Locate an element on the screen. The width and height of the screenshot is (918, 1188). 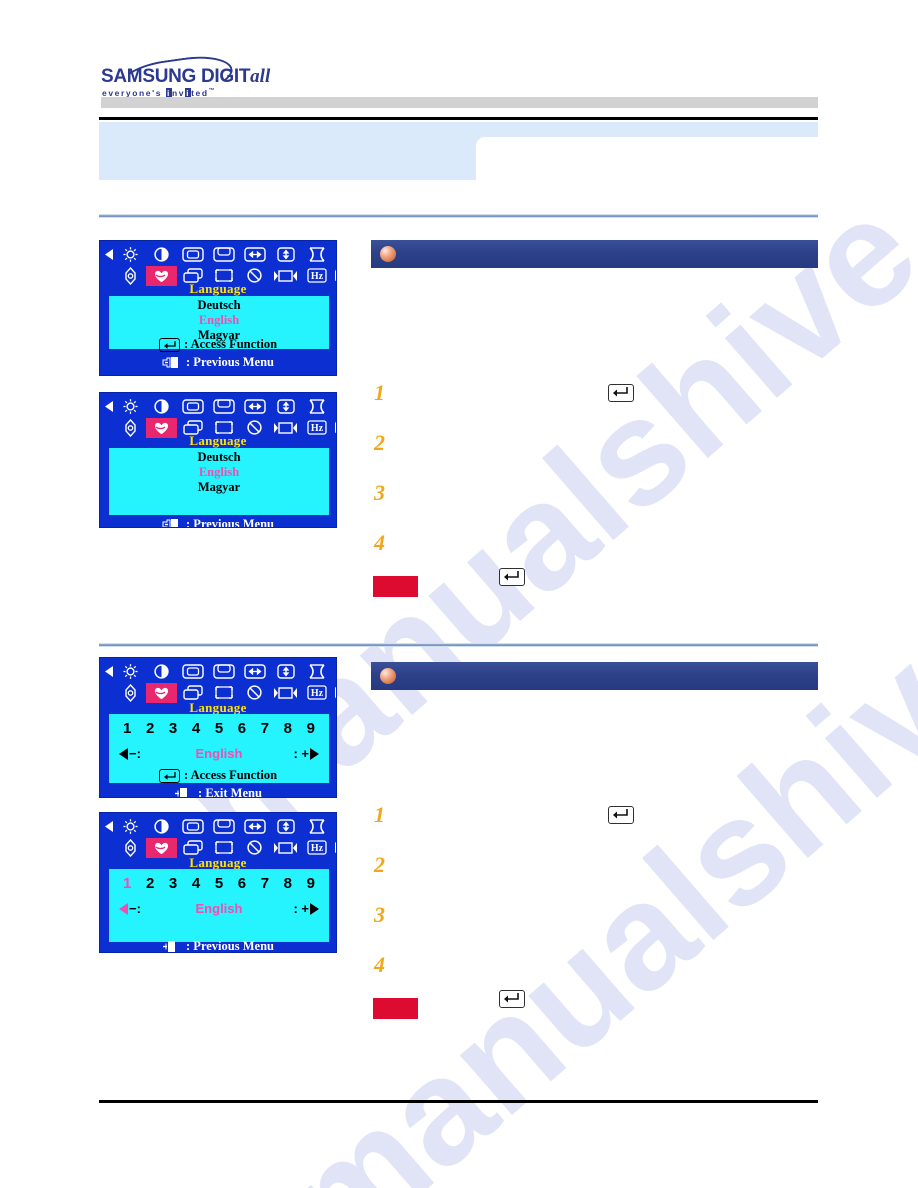
logo-wordmark: SAMSUNG DIGITall is located at coordinates (185, 77).